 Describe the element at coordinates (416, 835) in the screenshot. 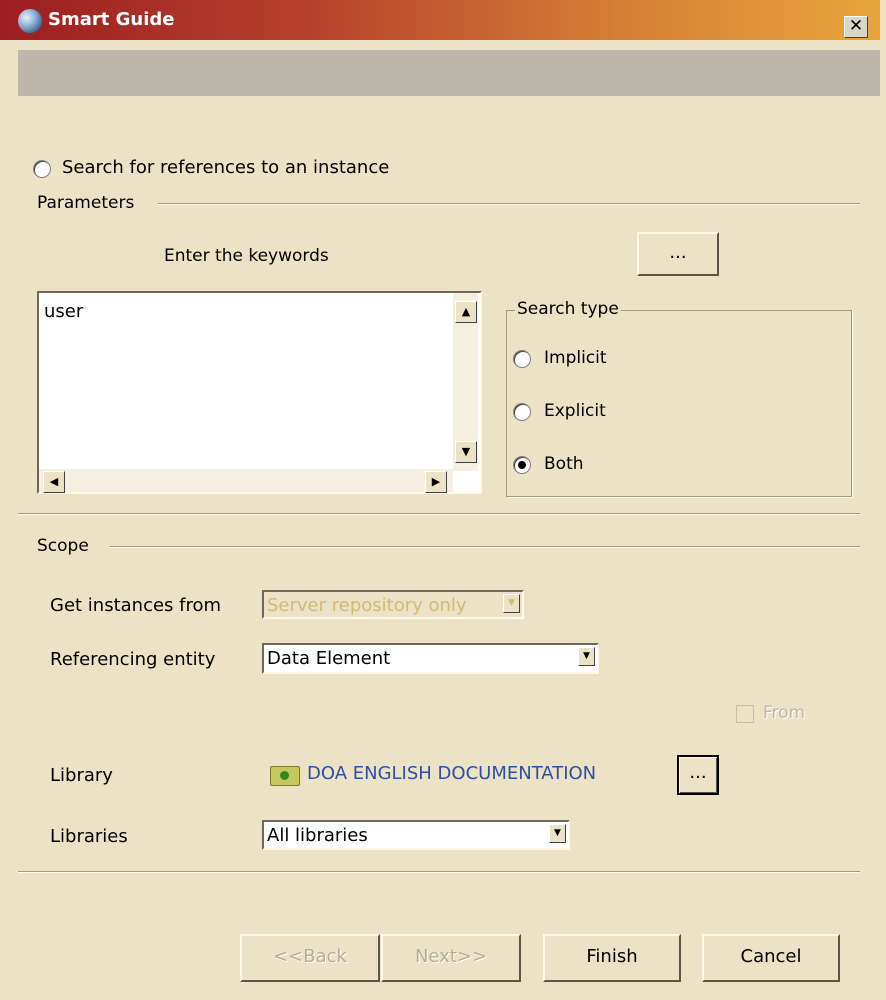

I see `libraries-select: All libraries ▼` at that location.